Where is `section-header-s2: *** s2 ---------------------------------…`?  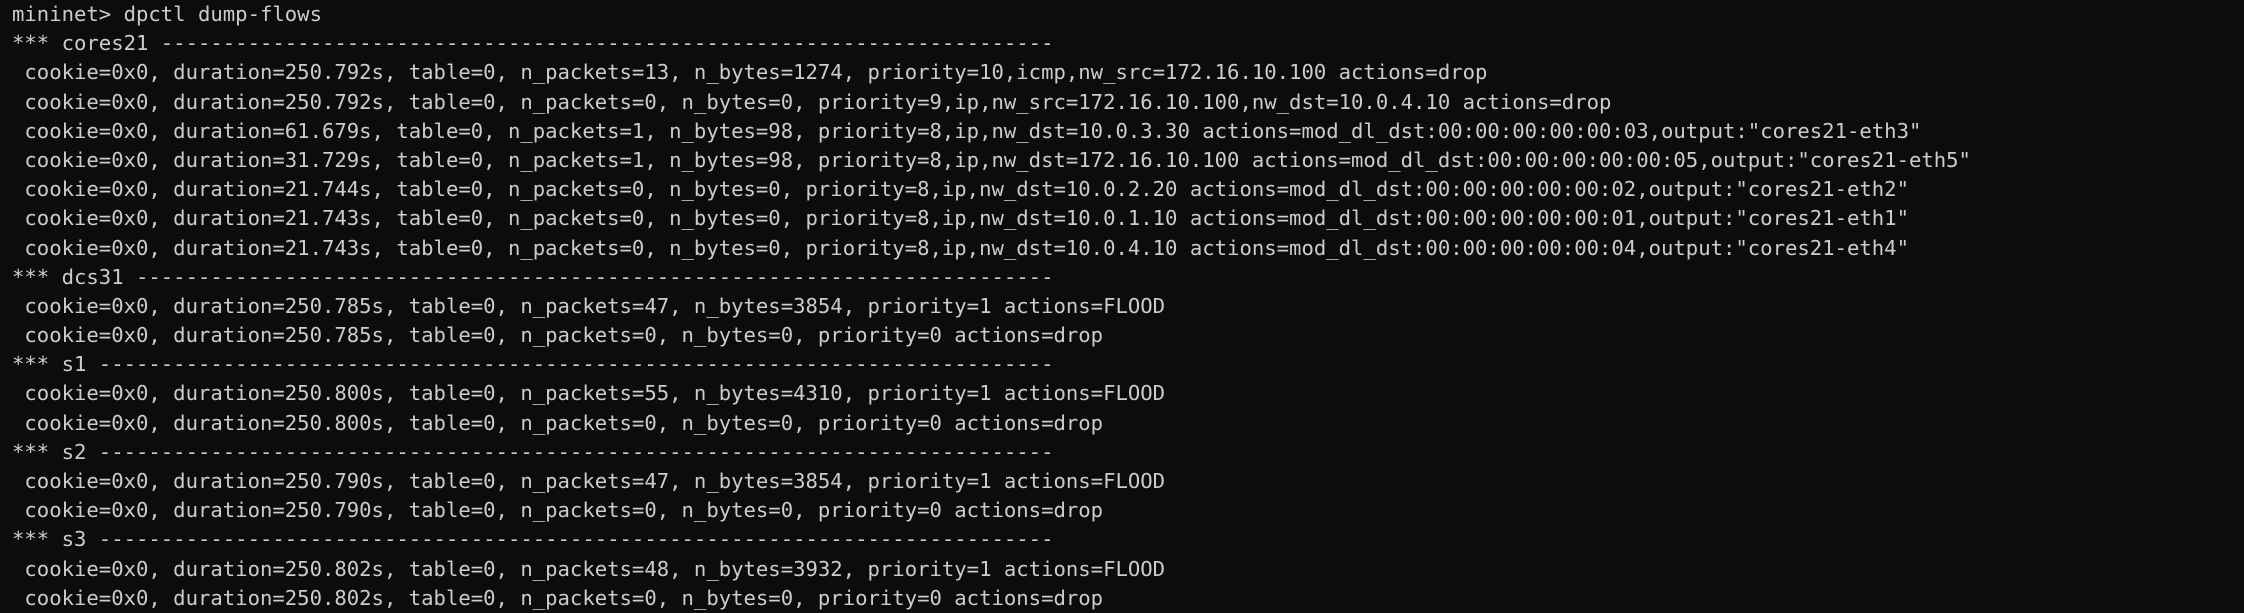
section-header-s2: *** s2 ---------------------------------… is located at coordinates (533, 451).